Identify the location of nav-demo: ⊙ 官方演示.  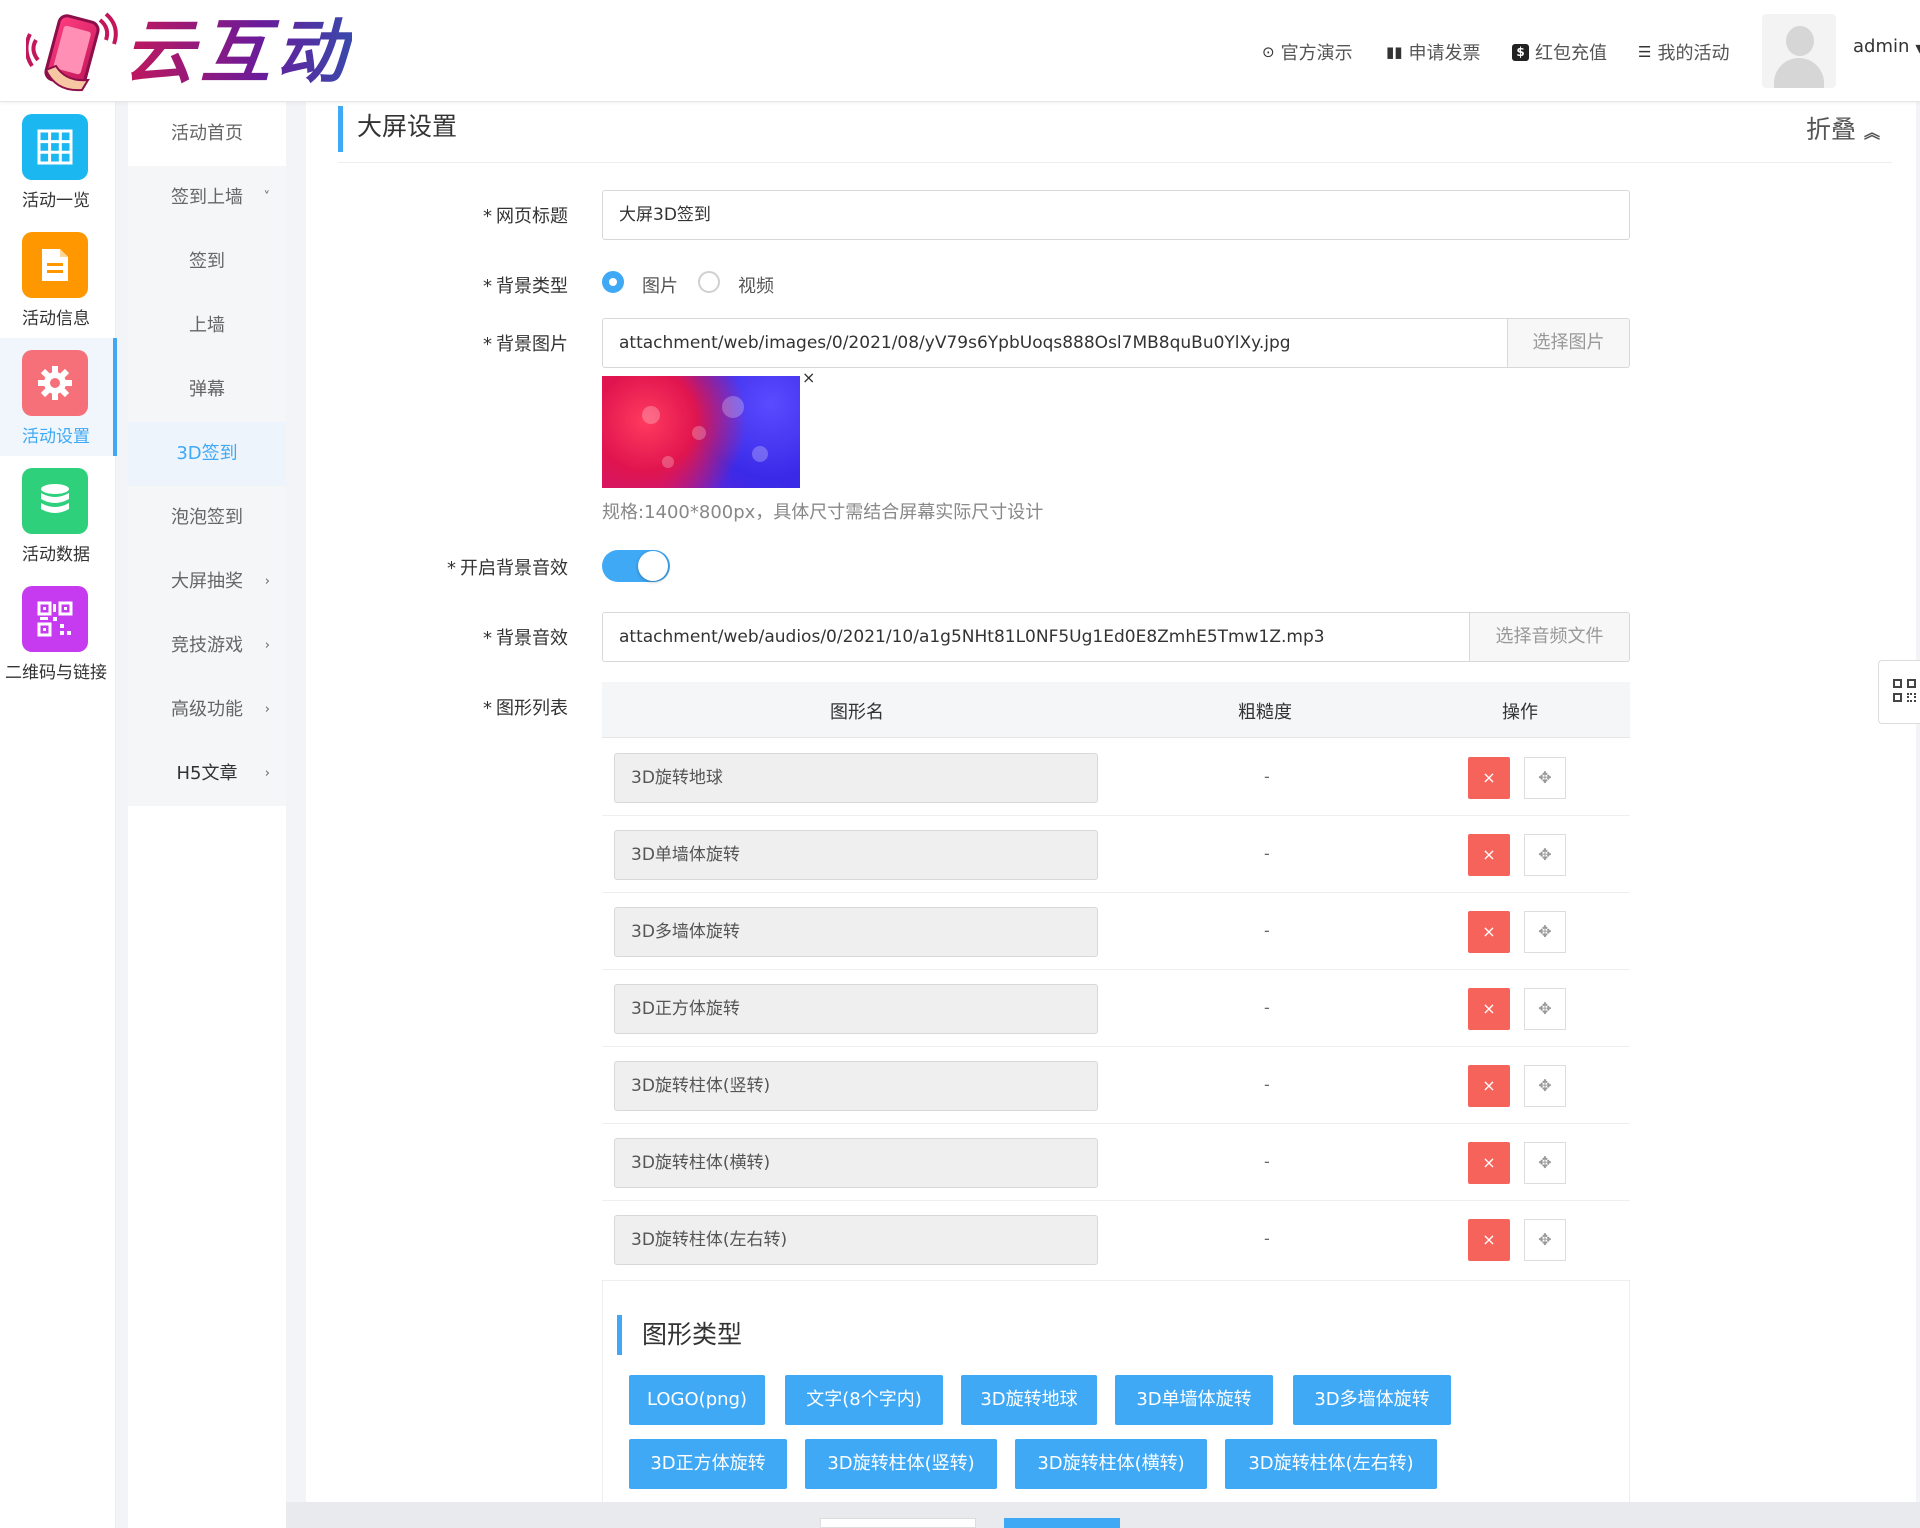
(1307, 52).